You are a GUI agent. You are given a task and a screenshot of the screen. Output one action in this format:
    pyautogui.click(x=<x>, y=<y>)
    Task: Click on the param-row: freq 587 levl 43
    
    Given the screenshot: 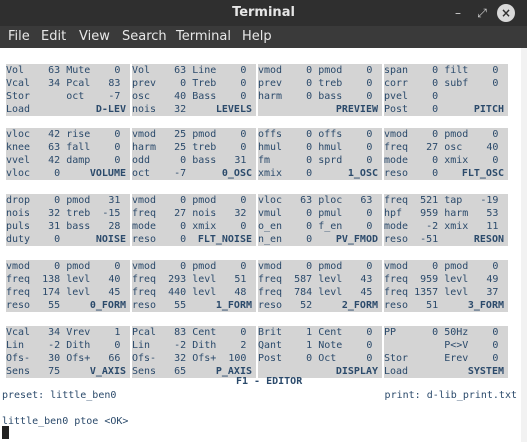 What is the action you would take?
    pyautogui.click(x=320, y=279)
    